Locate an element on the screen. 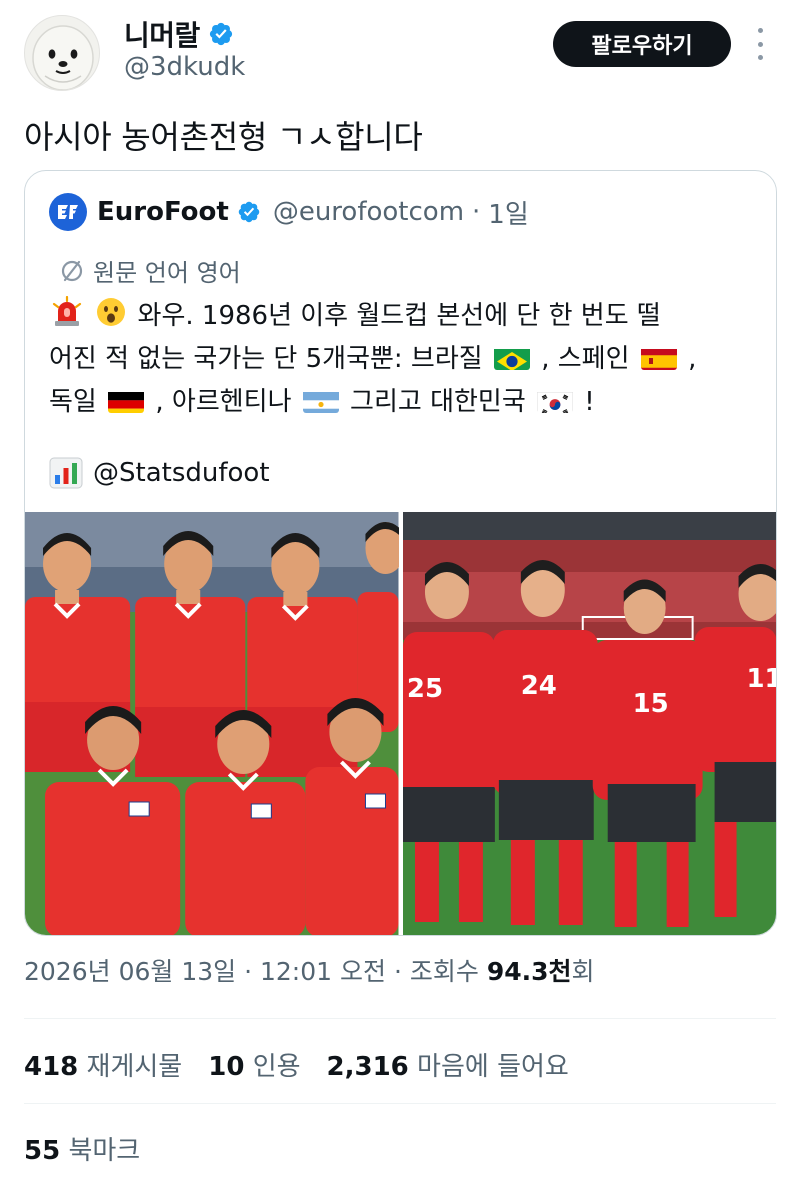 The height and width of the screenshot is (1189, 800). argentina-flag-icon is located at coordinates (320, 400).